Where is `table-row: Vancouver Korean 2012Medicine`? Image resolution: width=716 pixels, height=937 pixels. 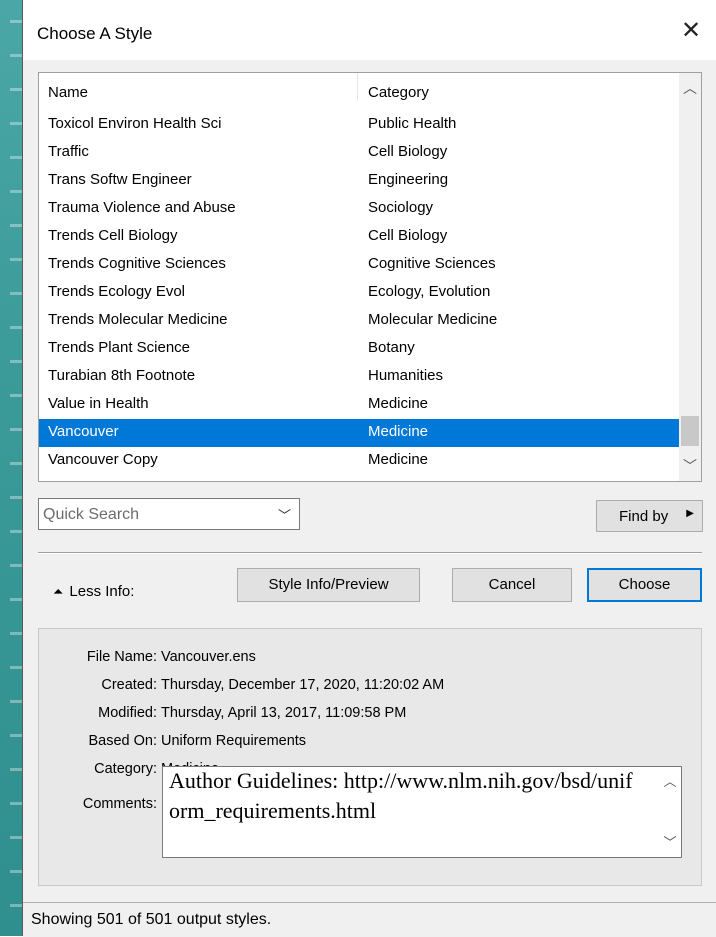
table-row: Vancouver Korean 2012Medicine is located at coordinates (359, 478).